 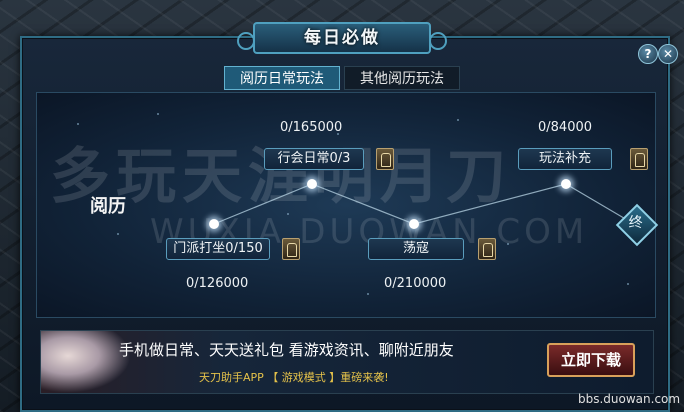 What do you see at coordinates (342, 38) in the screenshot?
I see `window-title: 每日必做` at bounding box center [342, 38].